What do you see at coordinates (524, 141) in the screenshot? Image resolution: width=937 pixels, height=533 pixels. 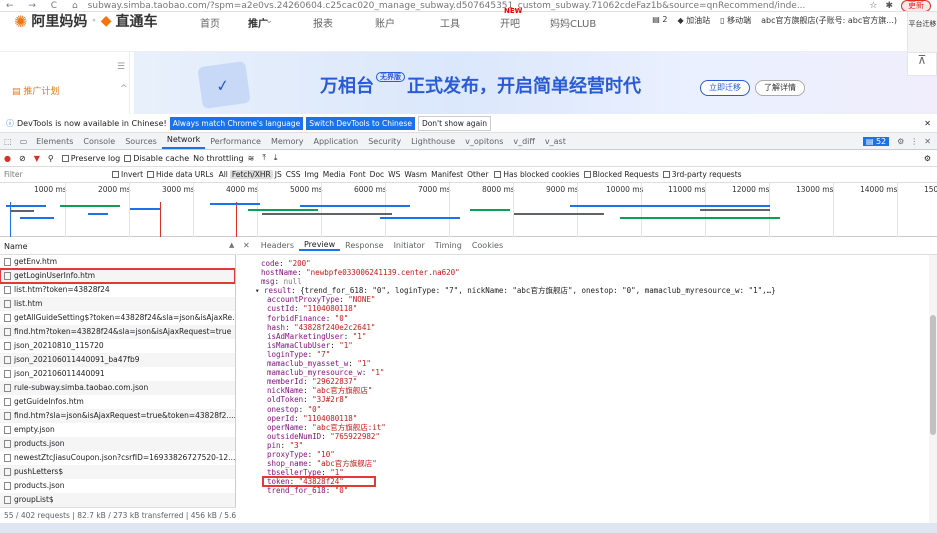 I see `tab-v-diff: v_diff` at bounding box center [524, 141].